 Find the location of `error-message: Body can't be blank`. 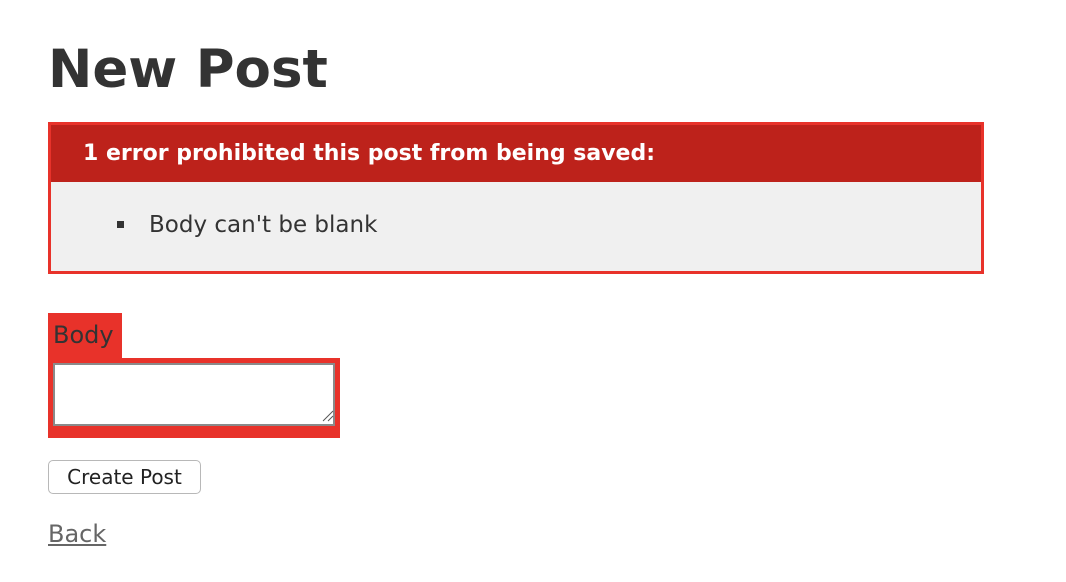

error-message: Body can't be blank is located at coordinates (246, 225).